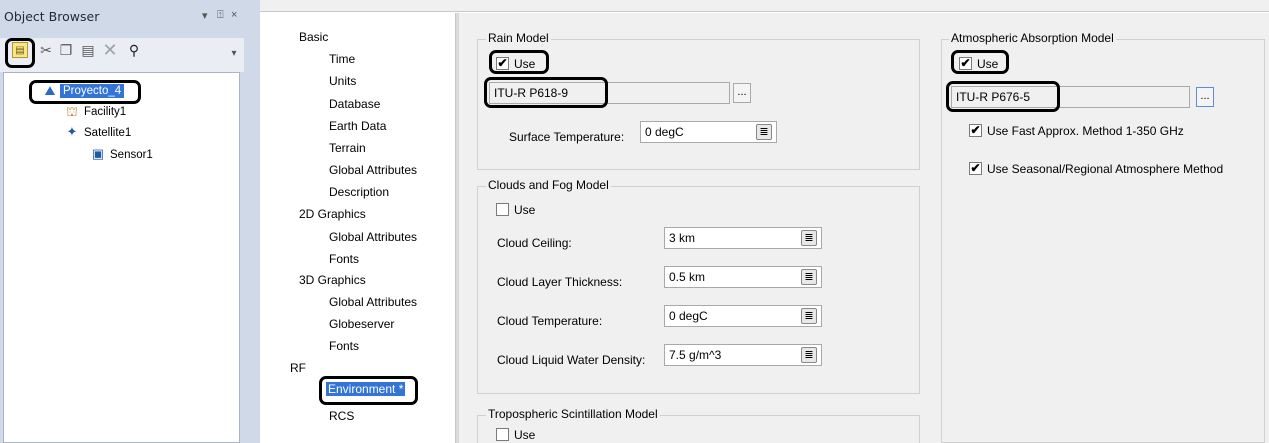  I want to click on rain-model-field: ITU-R P618-9, so click(609, 93).